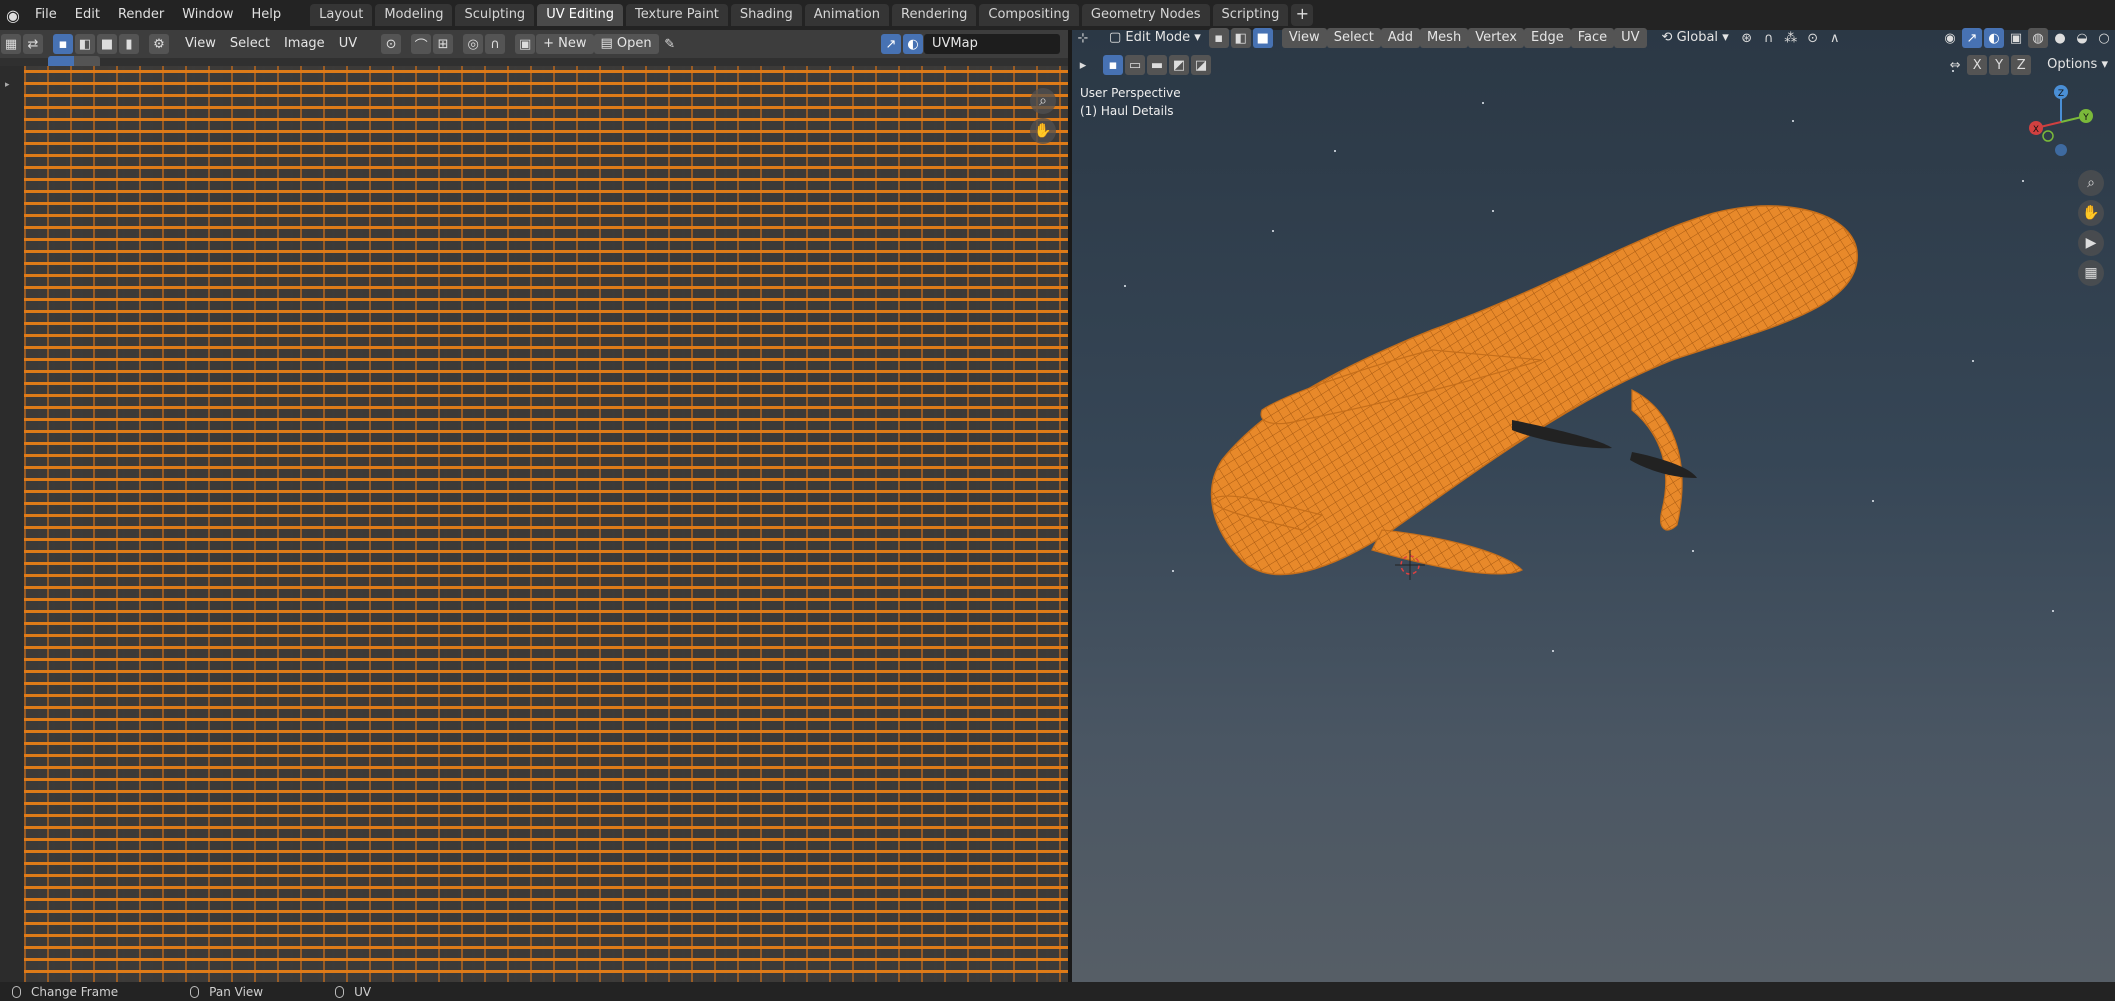  I want to click on sticky-selection-icon: ⚙, so click(159, 44).